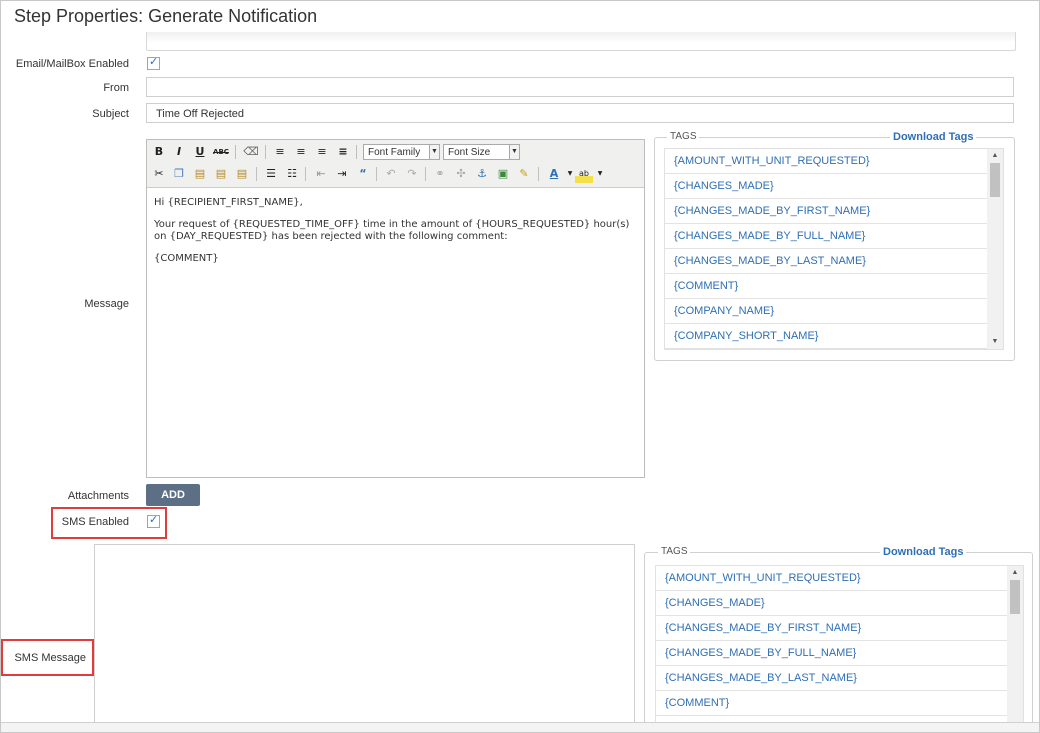  What do you see at coordinates (1015, 649) in the screenshot?
I see `tags-scrollbar: ▲` at bounding box center [1015, 649].